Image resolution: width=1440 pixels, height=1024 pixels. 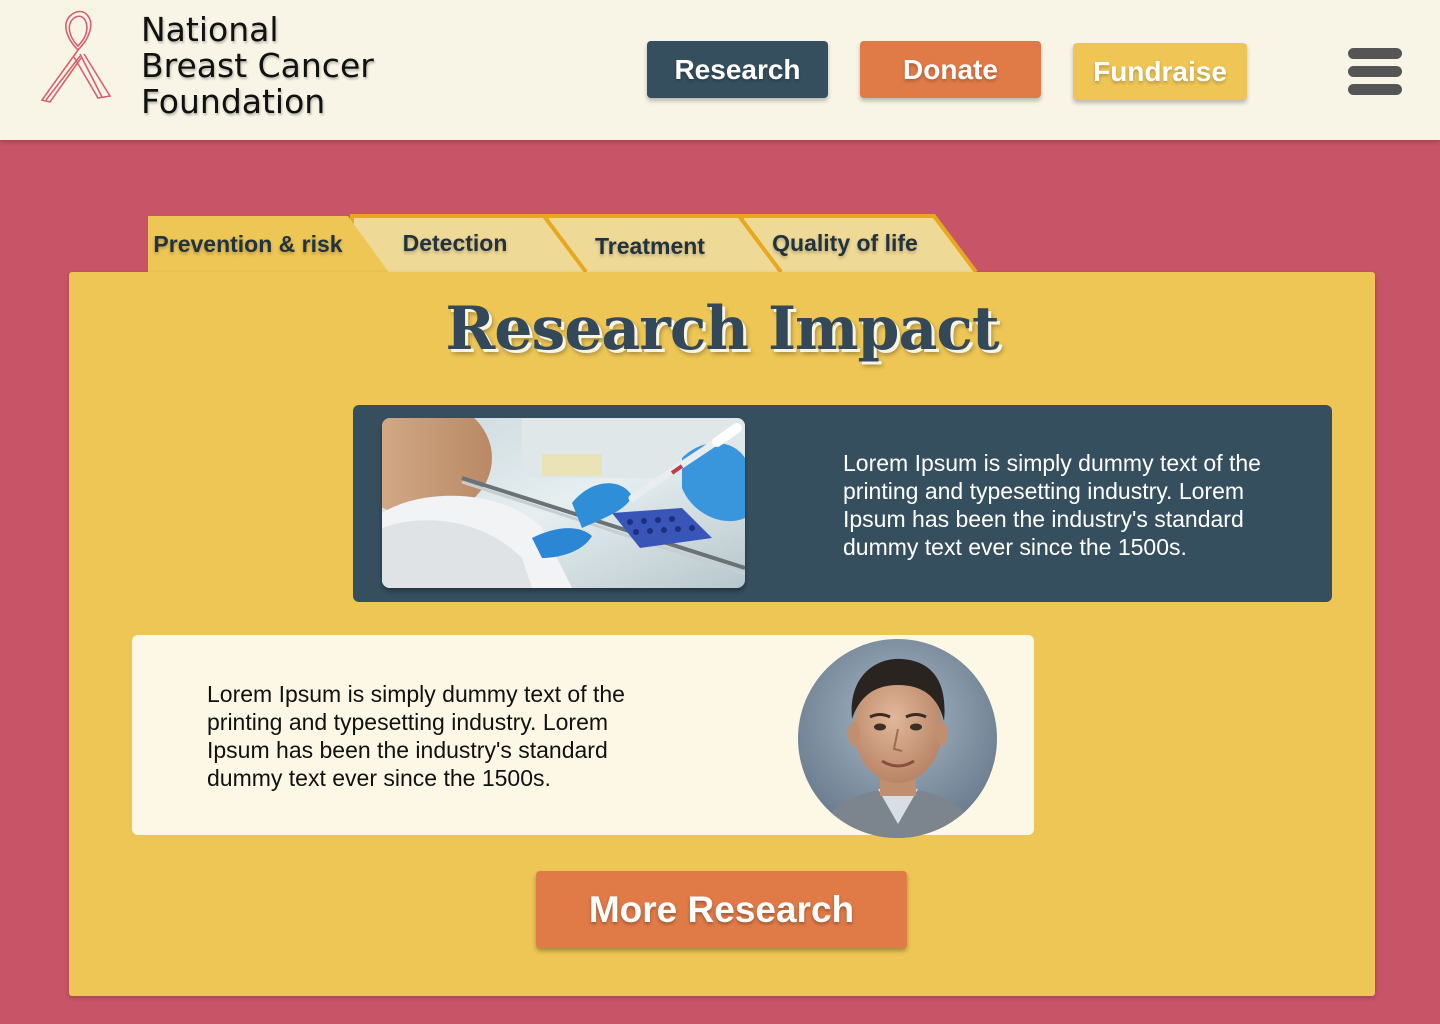 What do you see at coordinates (248, 243) in the screenshot?
I see `tab-label: Prevention & risk` at bounding box center [248, 243].